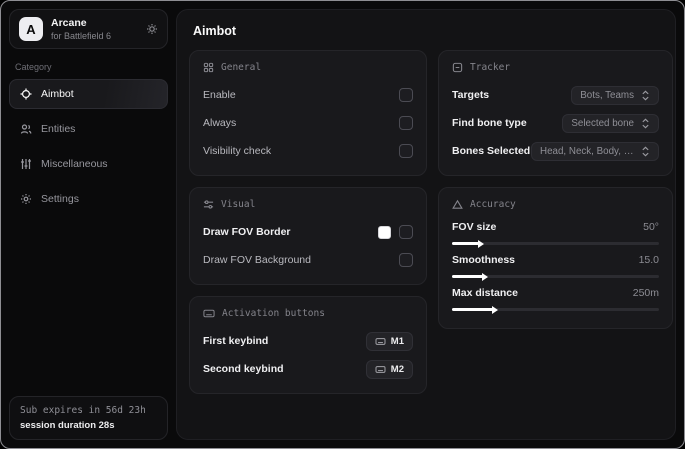  I want to click on sidebar-item-aimbot: Aimbot, so click(88, 94).